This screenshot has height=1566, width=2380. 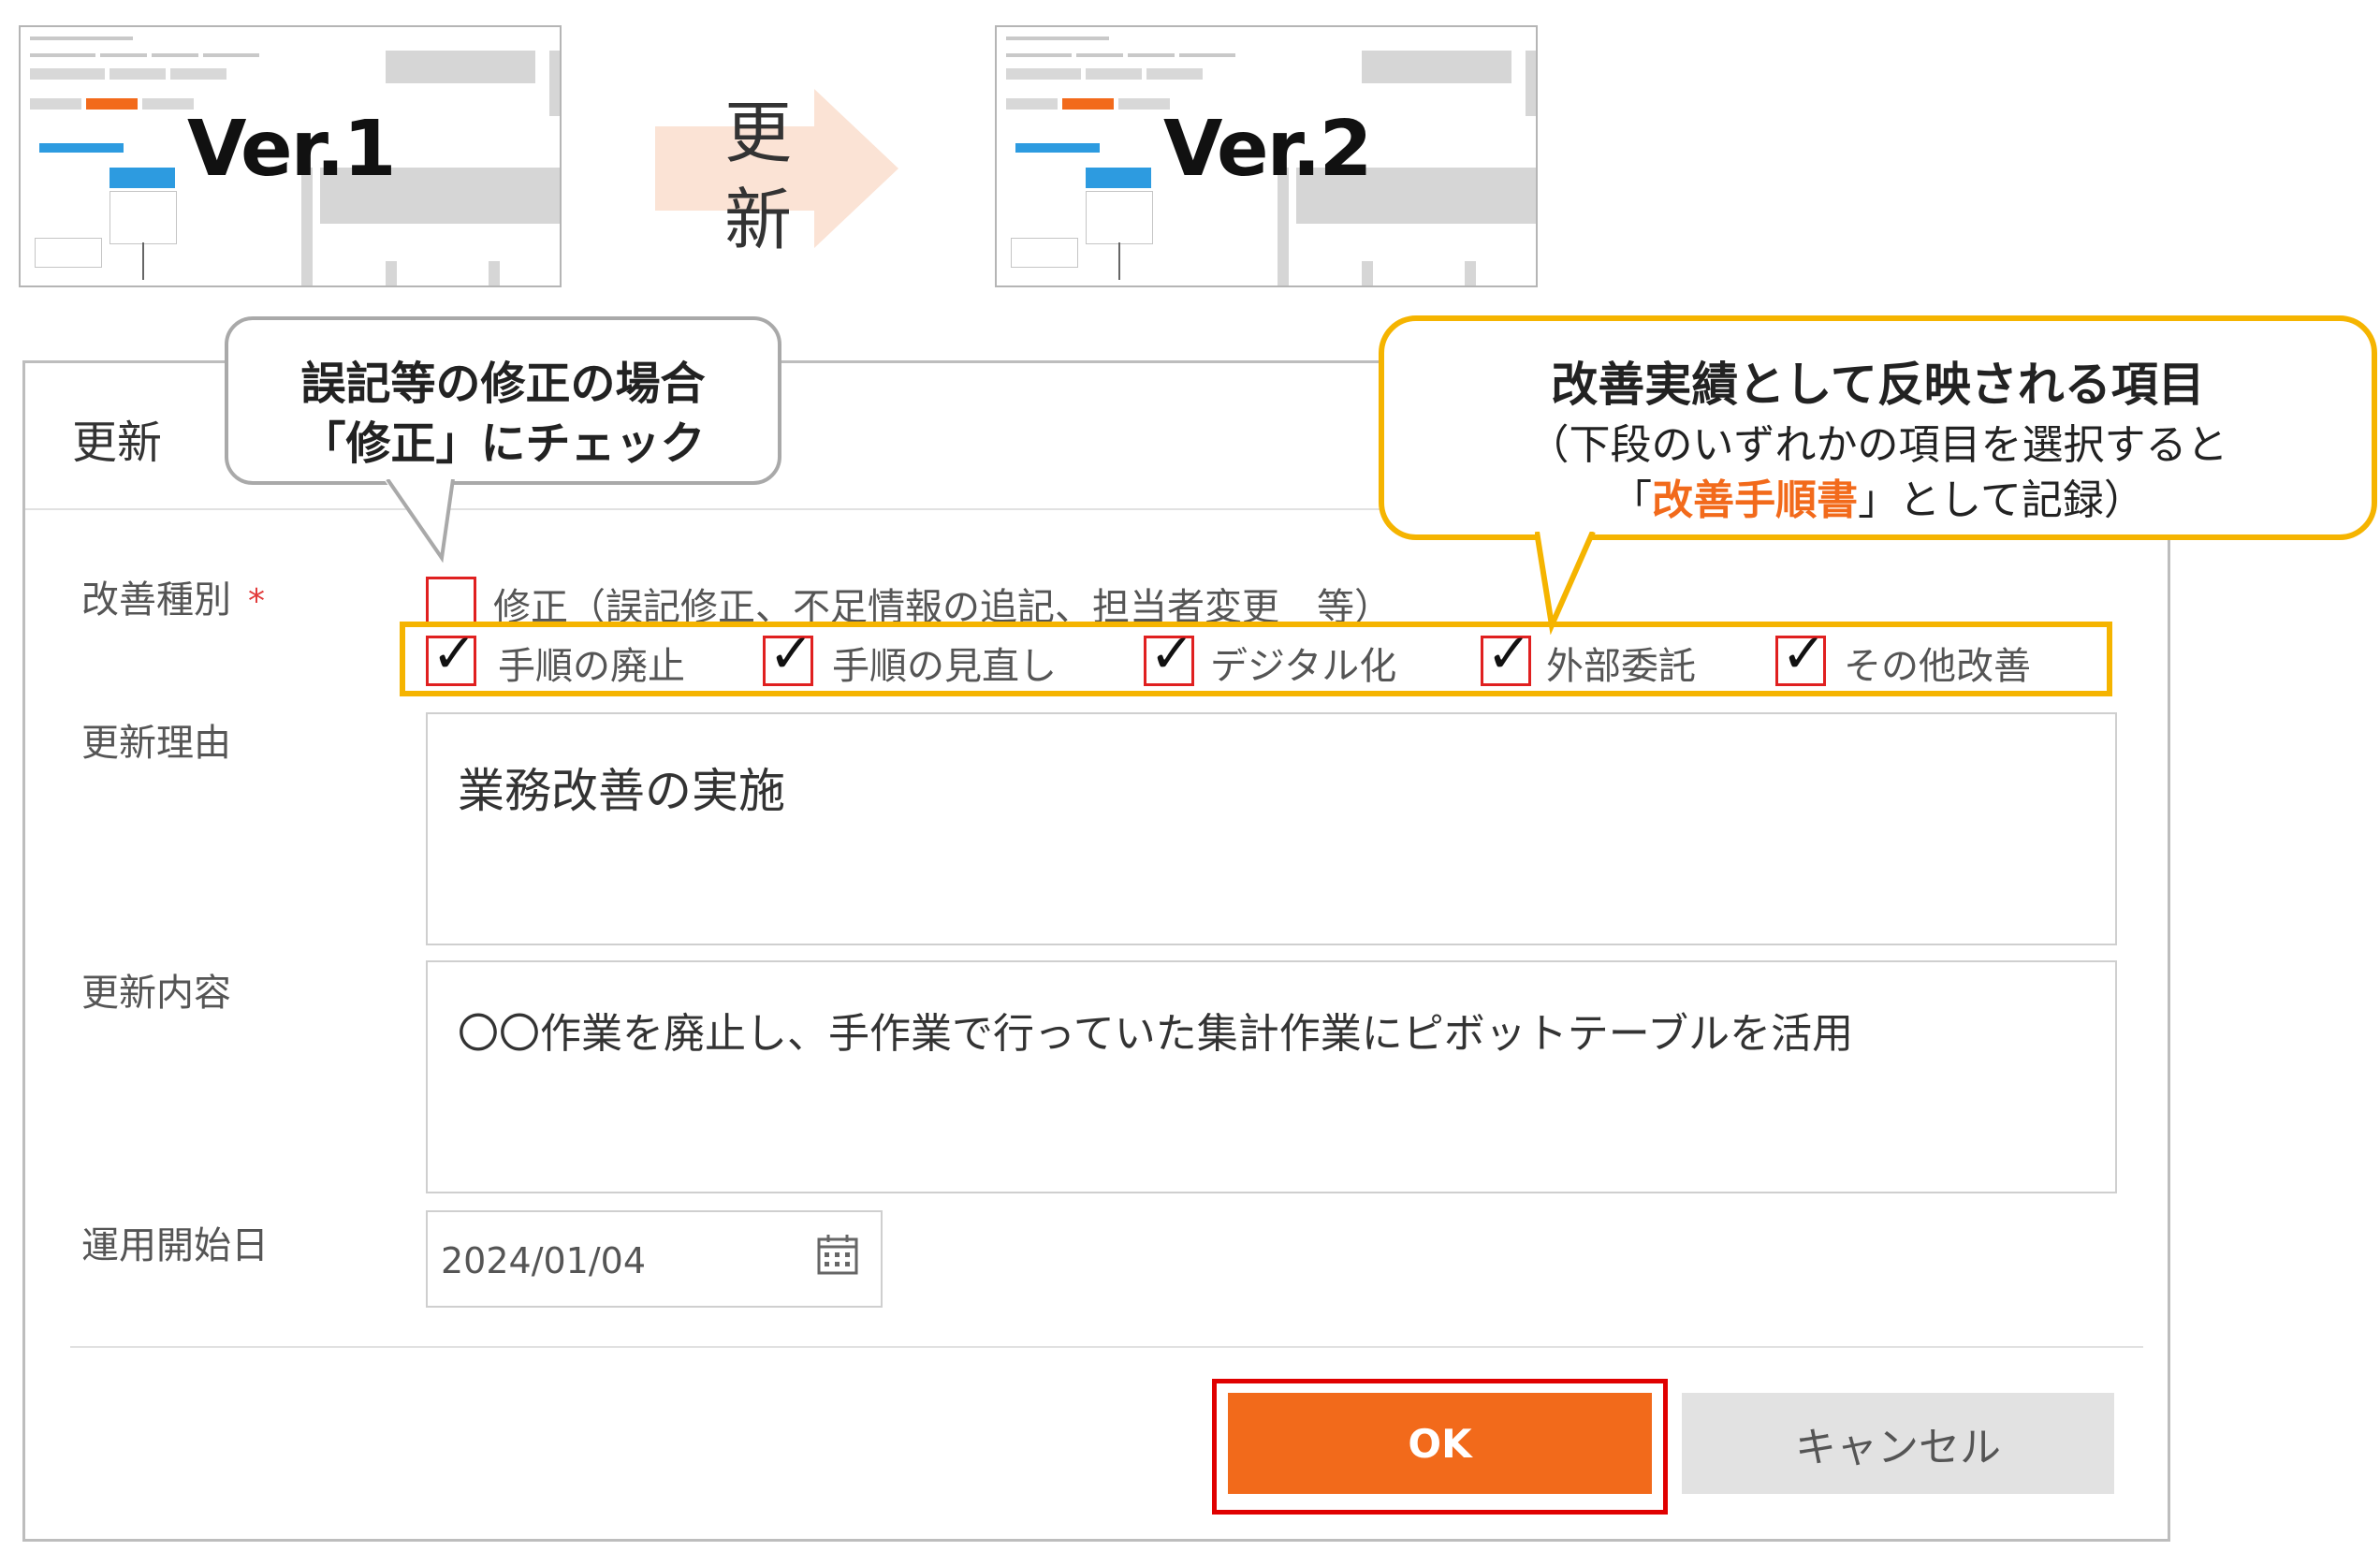 What do you see at coordinates (621, 791) in the screenshot?
I see `update-reason-value: 業務改善の実施` at bounding box center [621, 791].